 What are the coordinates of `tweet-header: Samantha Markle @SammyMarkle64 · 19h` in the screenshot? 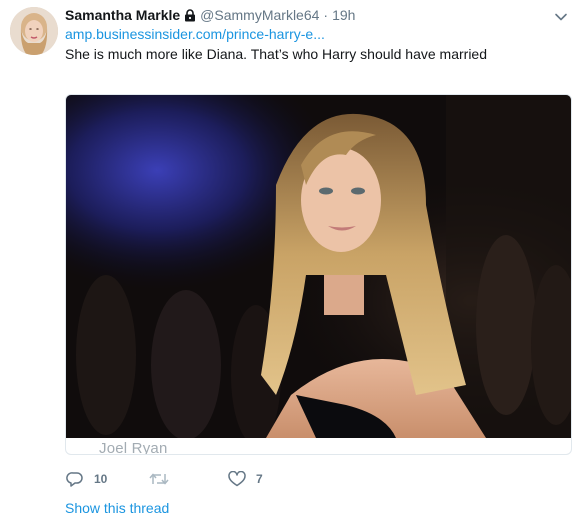 It's located at (210, 15).